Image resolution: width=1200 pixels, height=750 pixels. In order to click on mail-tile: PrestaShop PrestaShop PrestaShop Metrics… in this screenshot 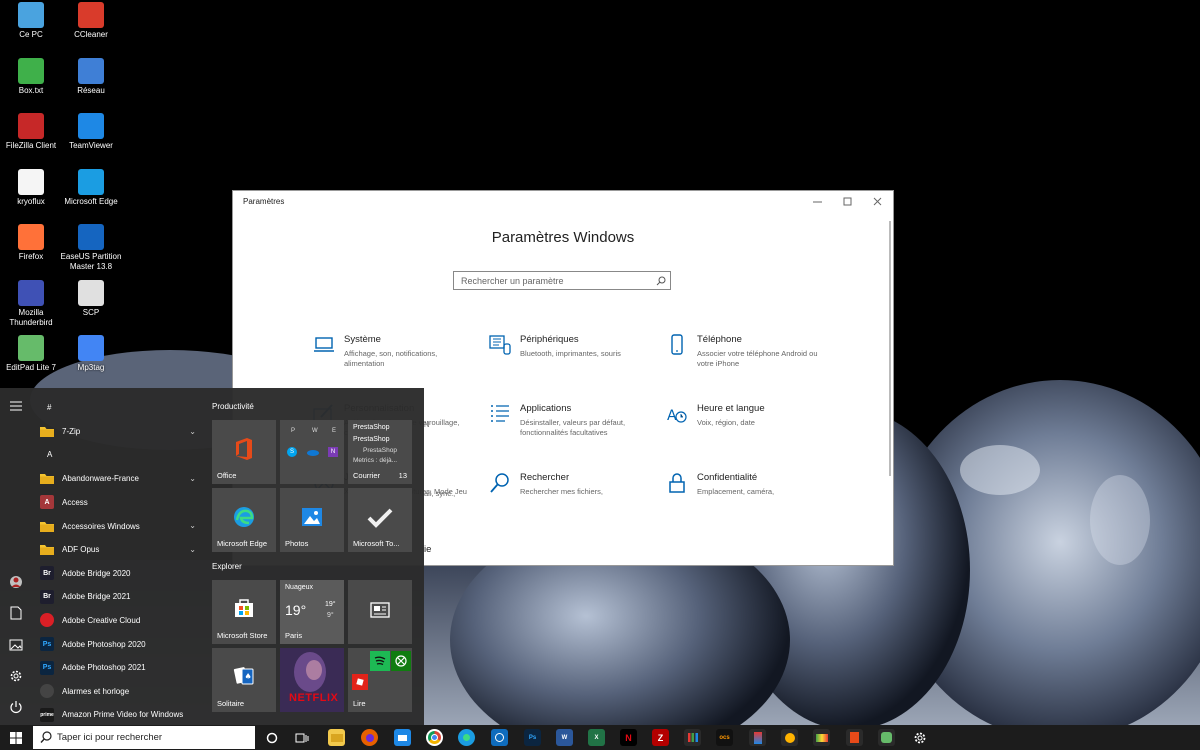, I will do `click(380, 452)`.